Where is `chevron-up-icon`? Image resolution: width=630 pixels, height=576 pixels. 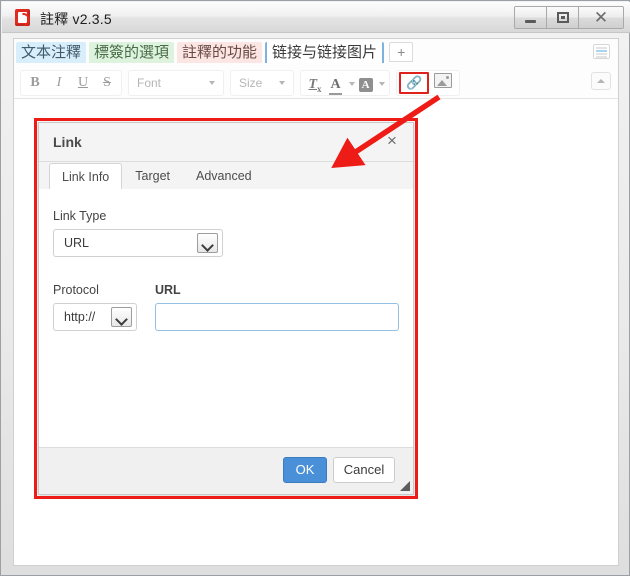
chevron-up-icon is located at coordinates (601, 81).